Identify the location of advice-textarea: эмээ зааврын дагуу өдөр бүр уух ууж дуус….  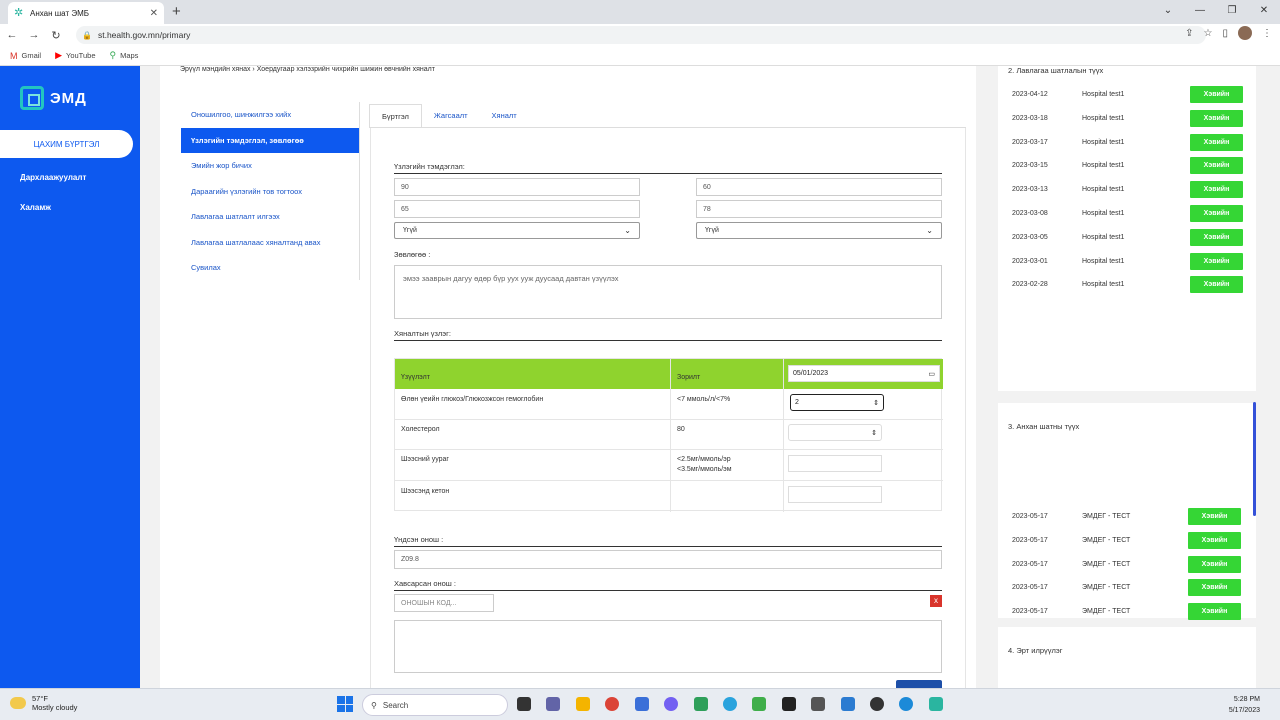
(668, 292).